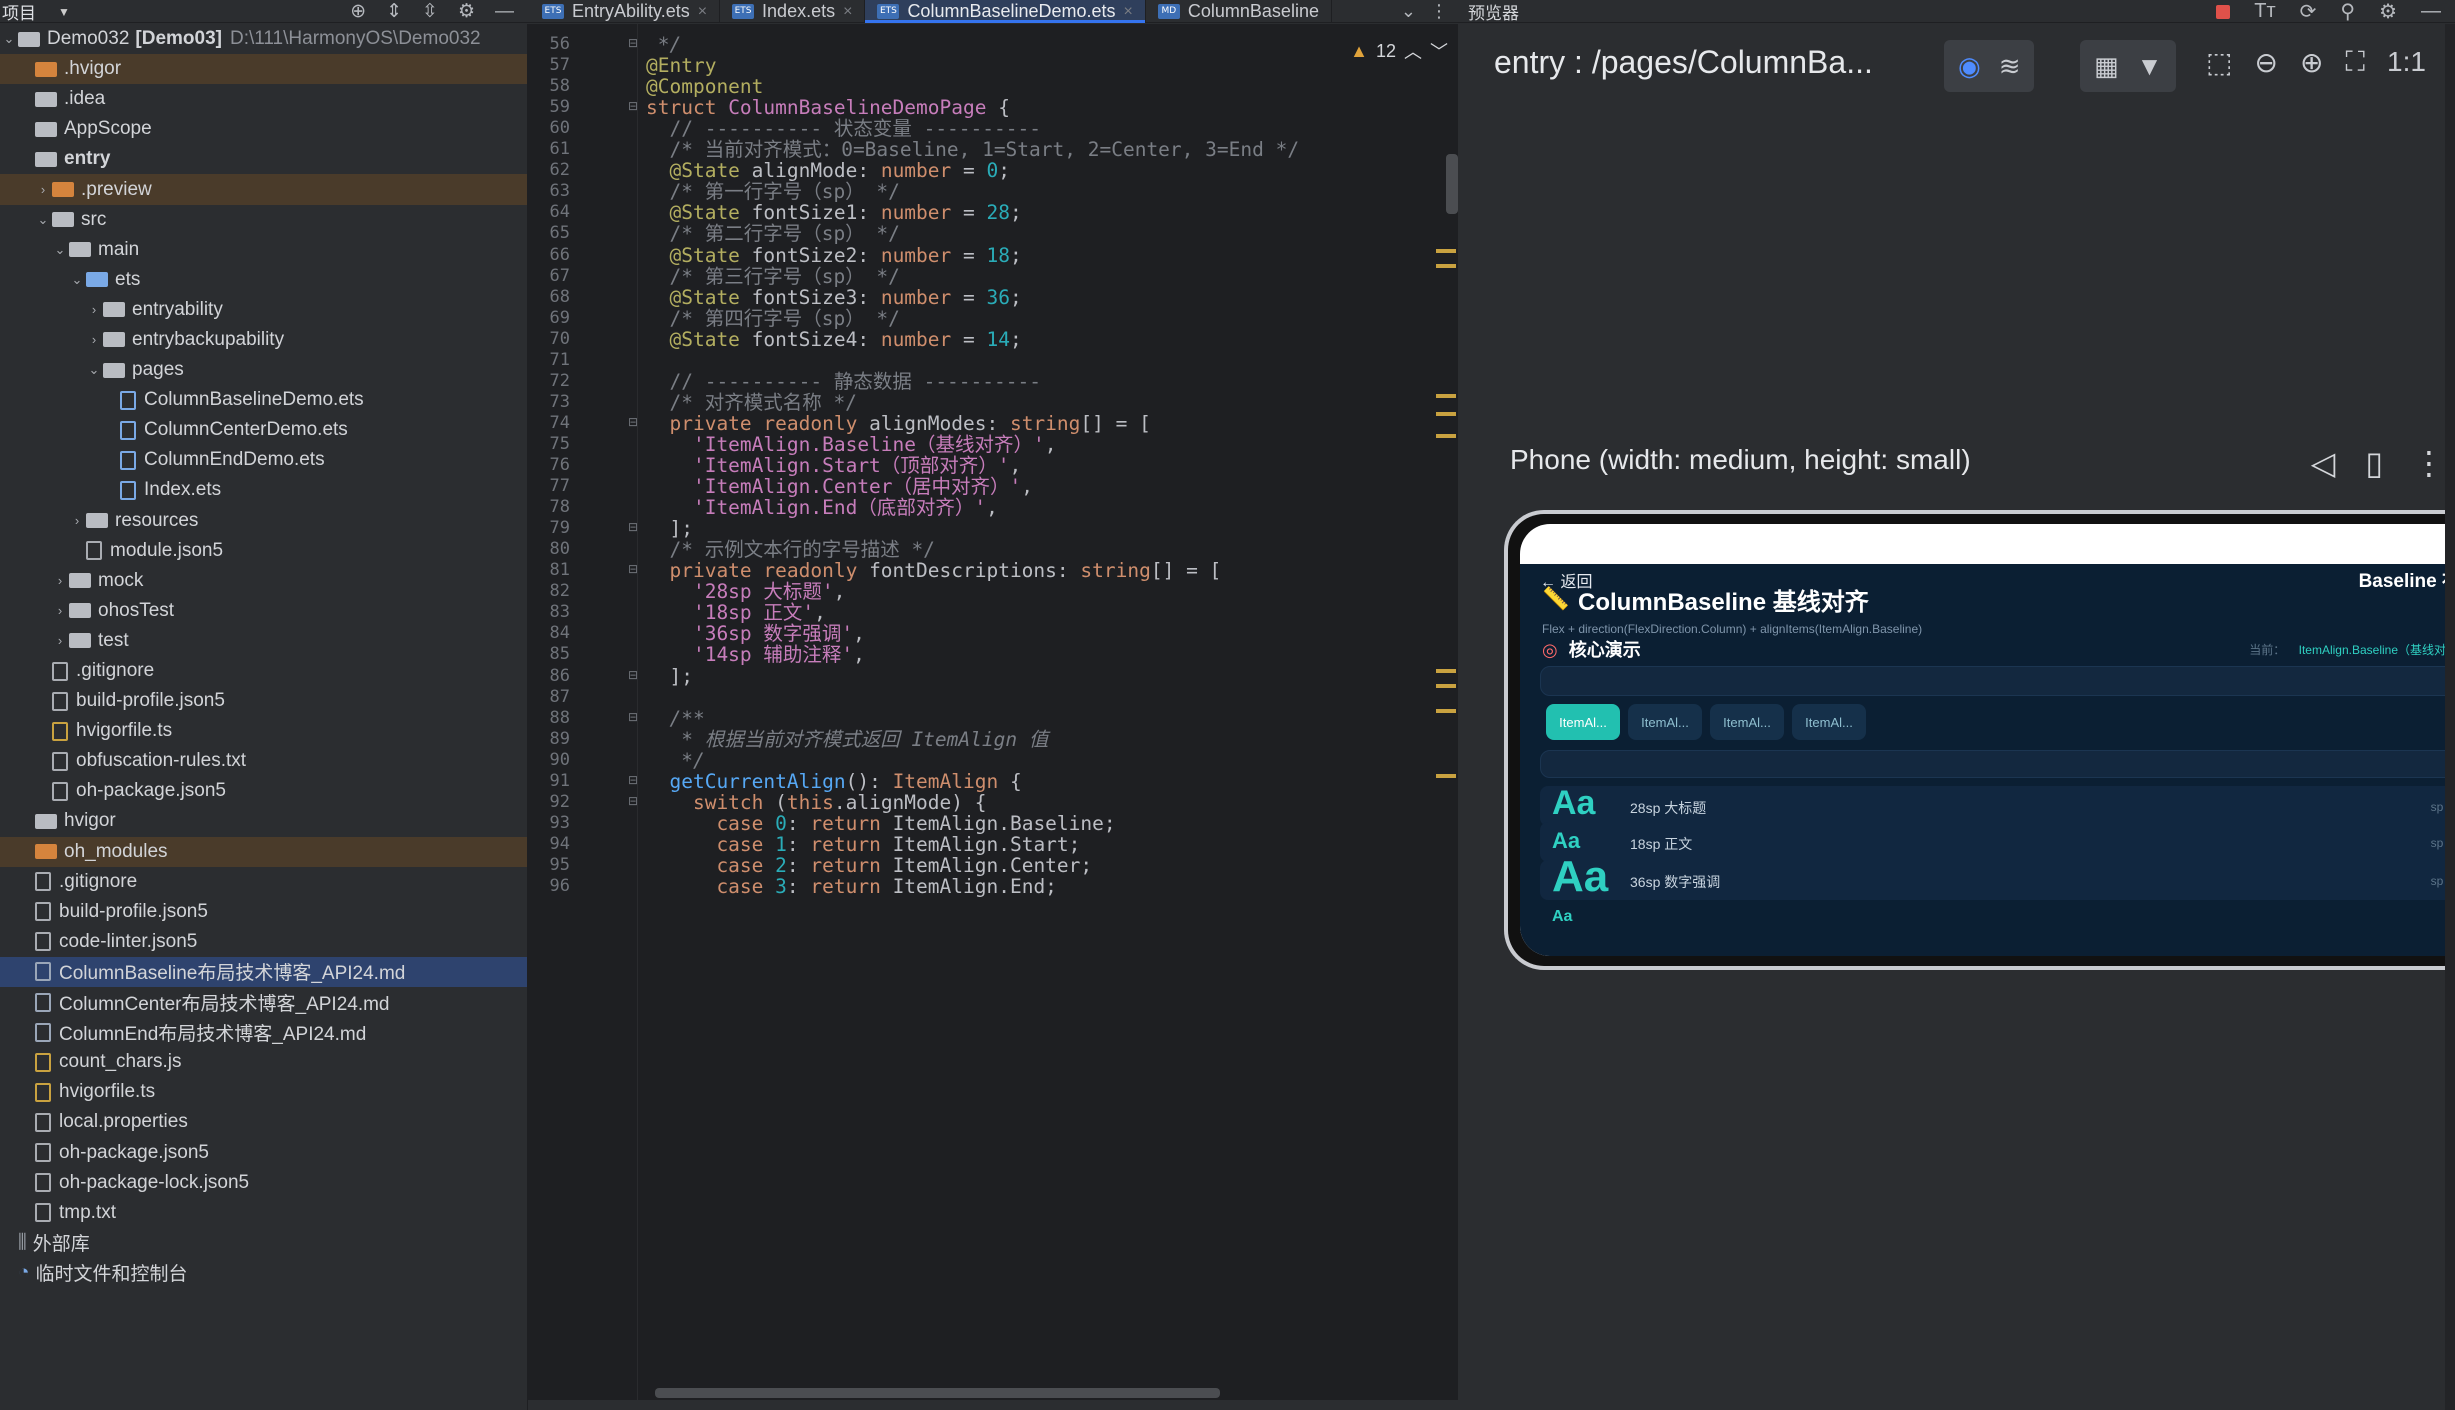  I want to click on stop-icon, so click(2223, 11).